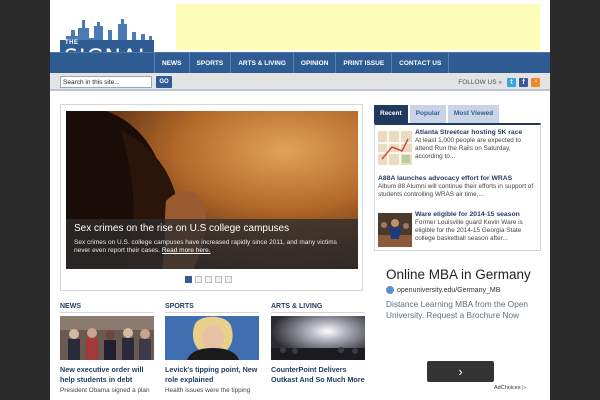  I want to click on nav-news: NEWS, so click(171, 63).